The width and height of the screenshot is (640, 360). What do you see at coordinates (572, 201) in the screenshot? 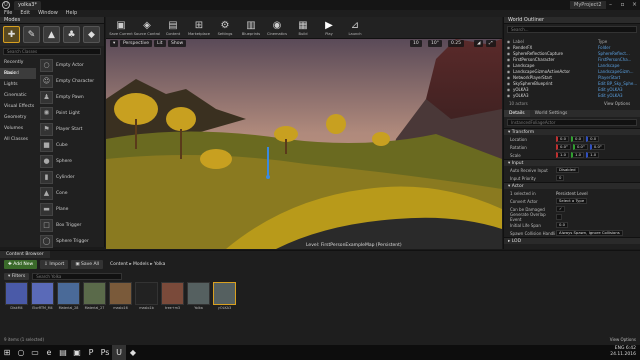
I see `convert-dropdown: Select a Type` at bounding box center [572, 201].